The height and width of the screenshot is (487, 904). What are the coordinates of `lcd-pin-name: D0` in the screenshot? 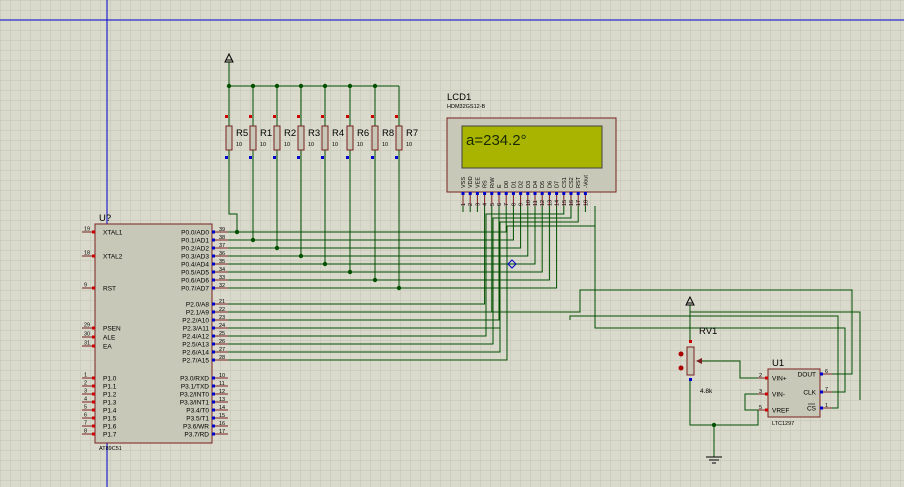 It's located at (507, 184).